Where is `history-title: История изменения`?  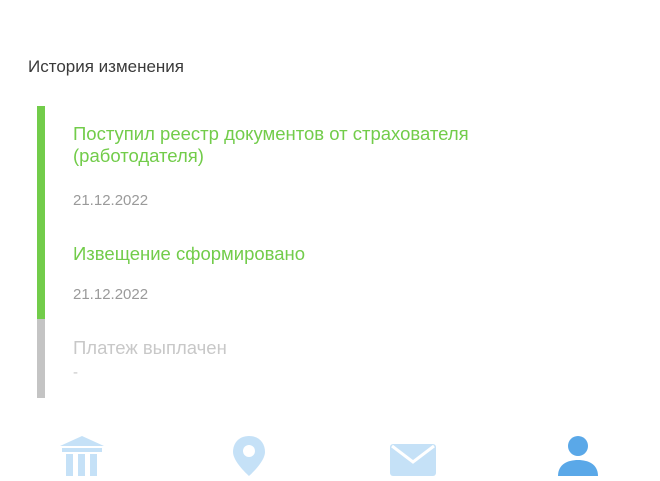 history-title: История изменения is located at coordinates (106, 66).